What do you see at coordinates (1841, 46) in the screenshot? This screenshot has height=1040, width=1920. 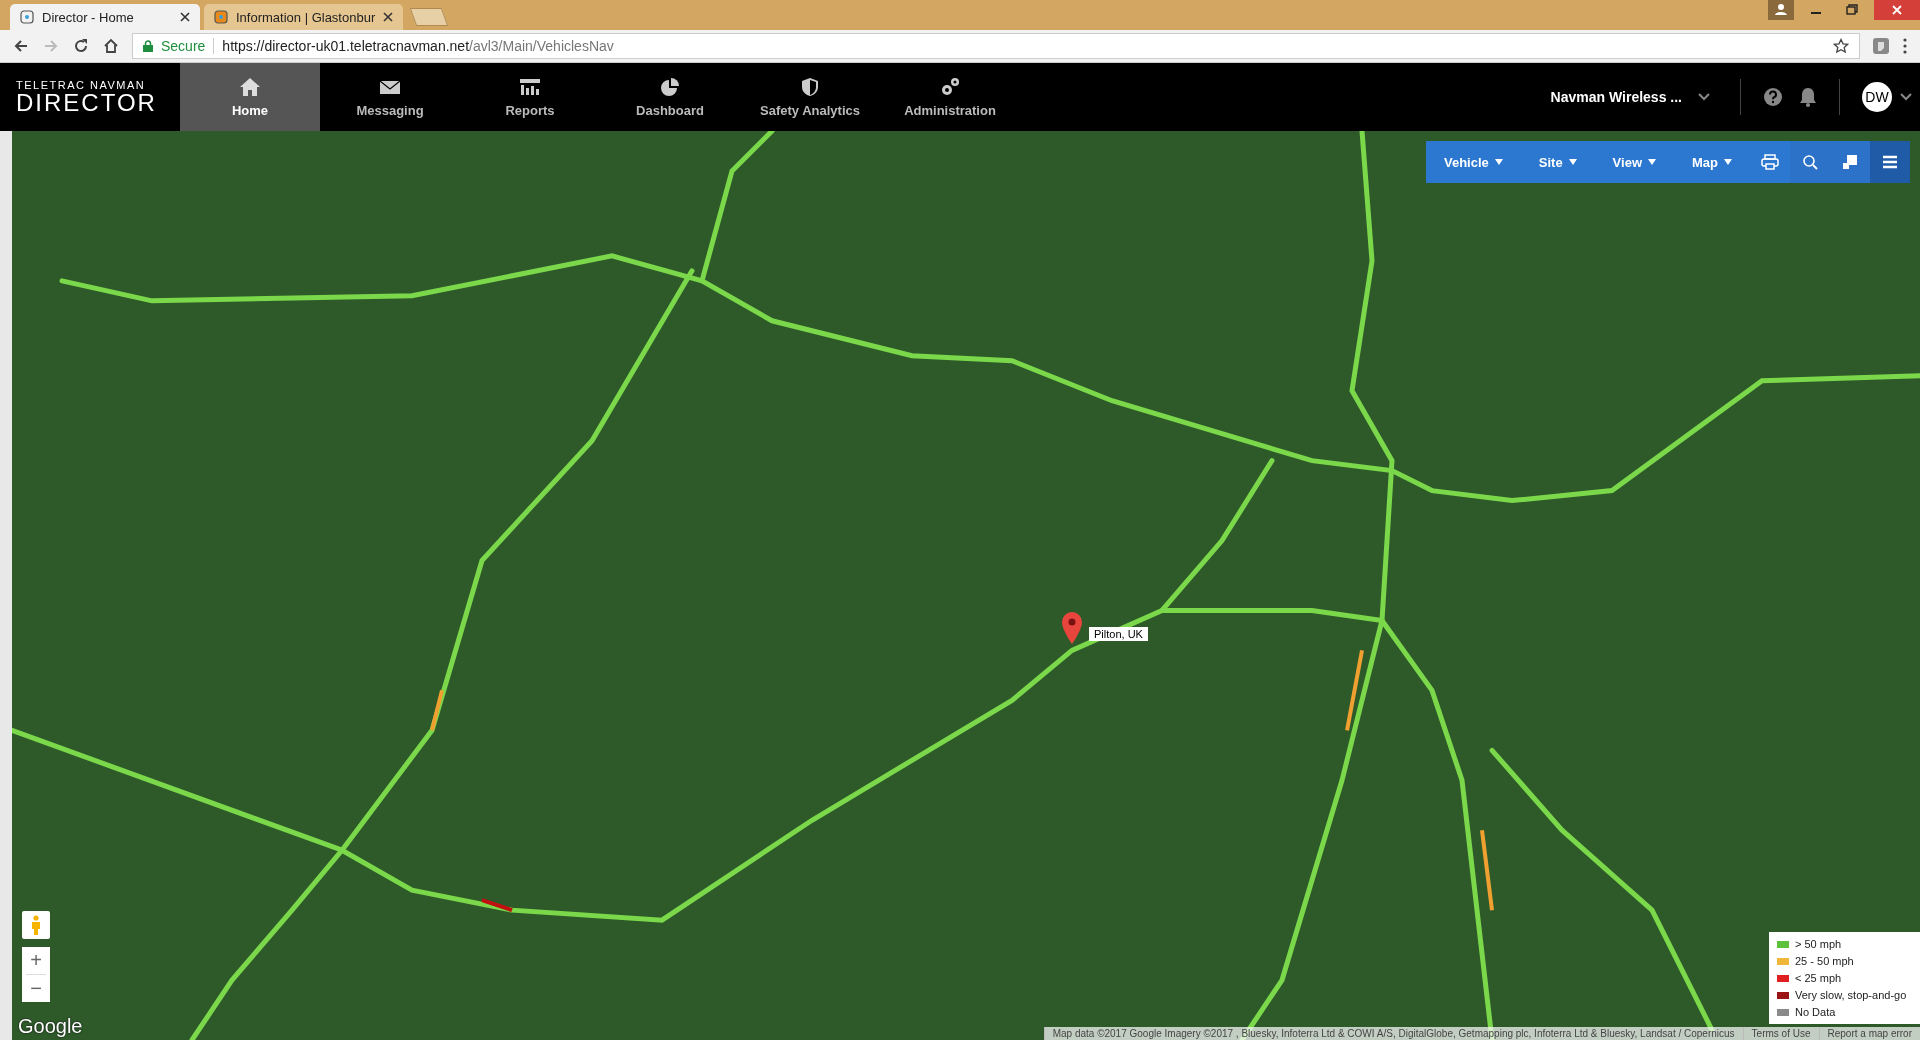 I see `star-icon` at bounding box center [1841, 46].